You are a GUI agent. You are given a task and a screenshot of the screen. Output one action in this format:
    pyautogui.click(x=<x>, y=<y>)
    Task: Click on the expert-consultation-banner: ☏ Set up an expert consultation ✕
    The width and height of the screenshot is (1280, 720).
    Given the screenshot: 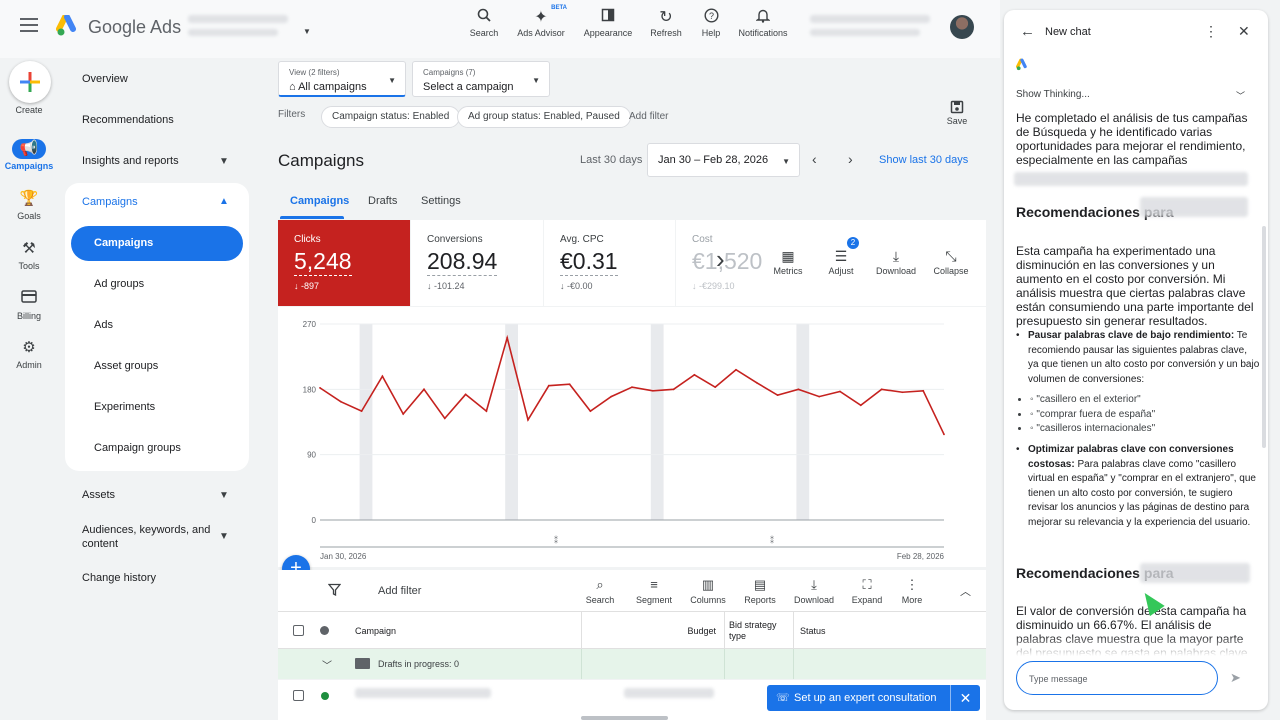 What is the action you would take?
    pyautogui.click(x=873, y=698)
    